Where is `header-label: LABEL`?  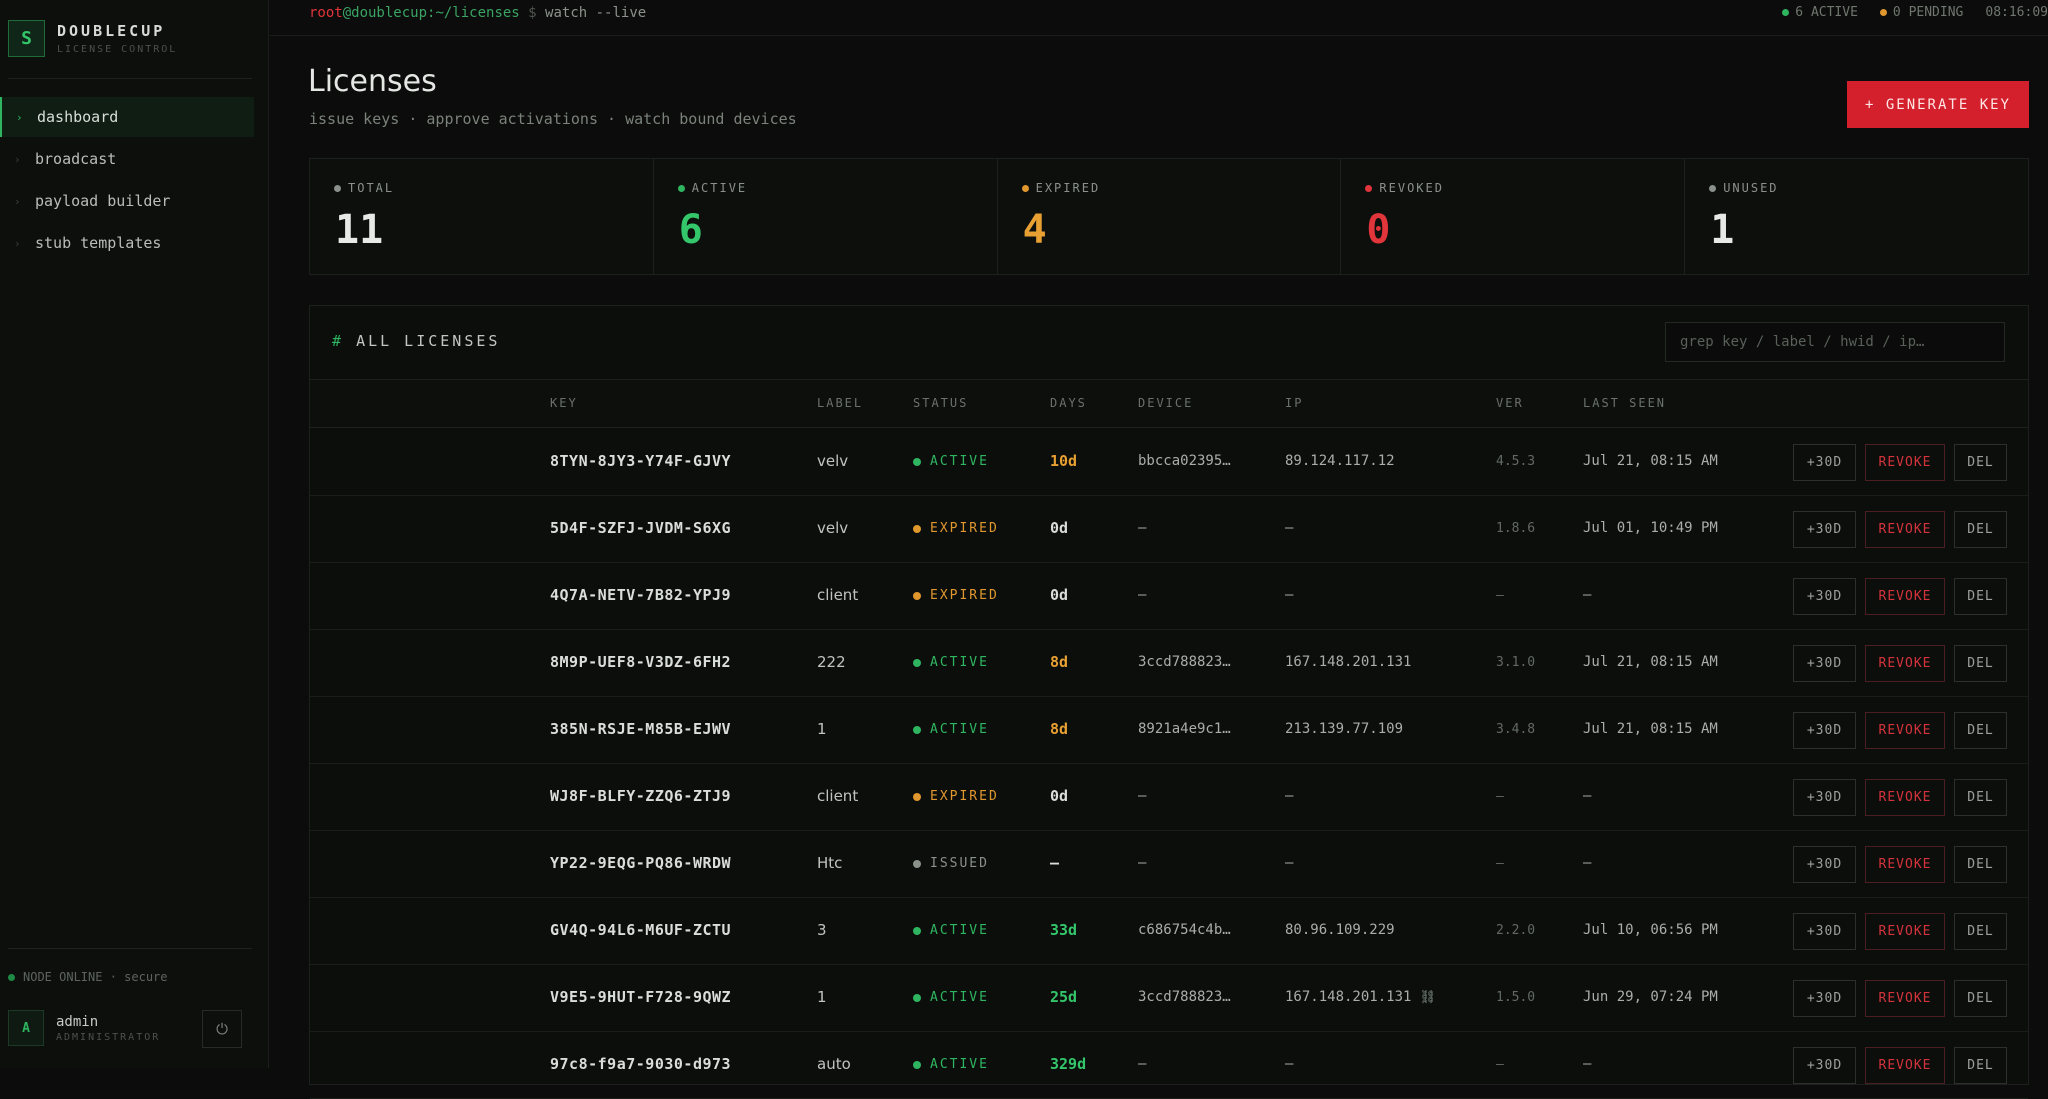 header-label: LABEL is located at coordinates (840, 403).